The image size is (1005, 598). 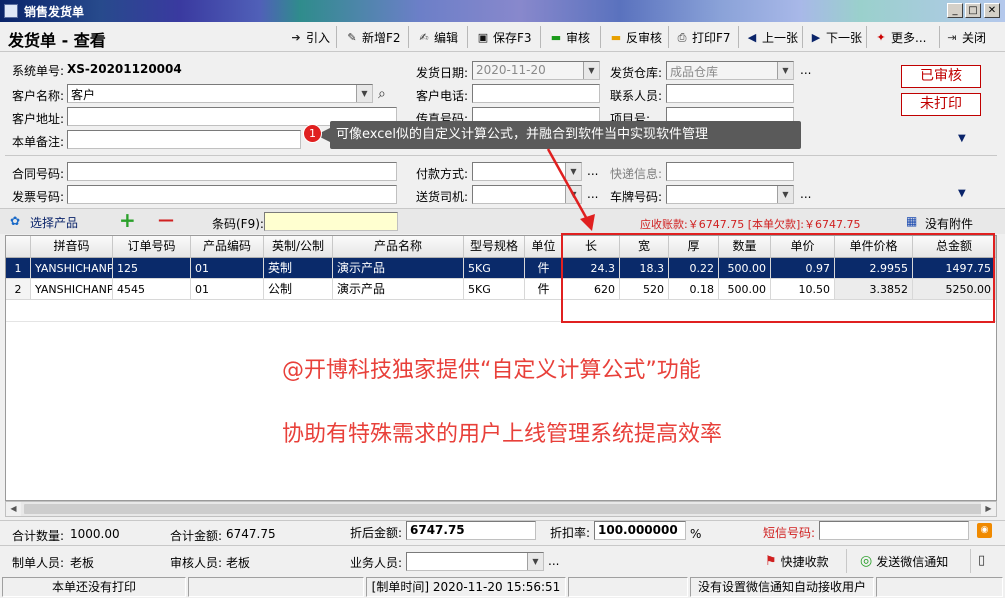 I want to click on edit-button: ✍ 编辑, so click(x=437, y=37).